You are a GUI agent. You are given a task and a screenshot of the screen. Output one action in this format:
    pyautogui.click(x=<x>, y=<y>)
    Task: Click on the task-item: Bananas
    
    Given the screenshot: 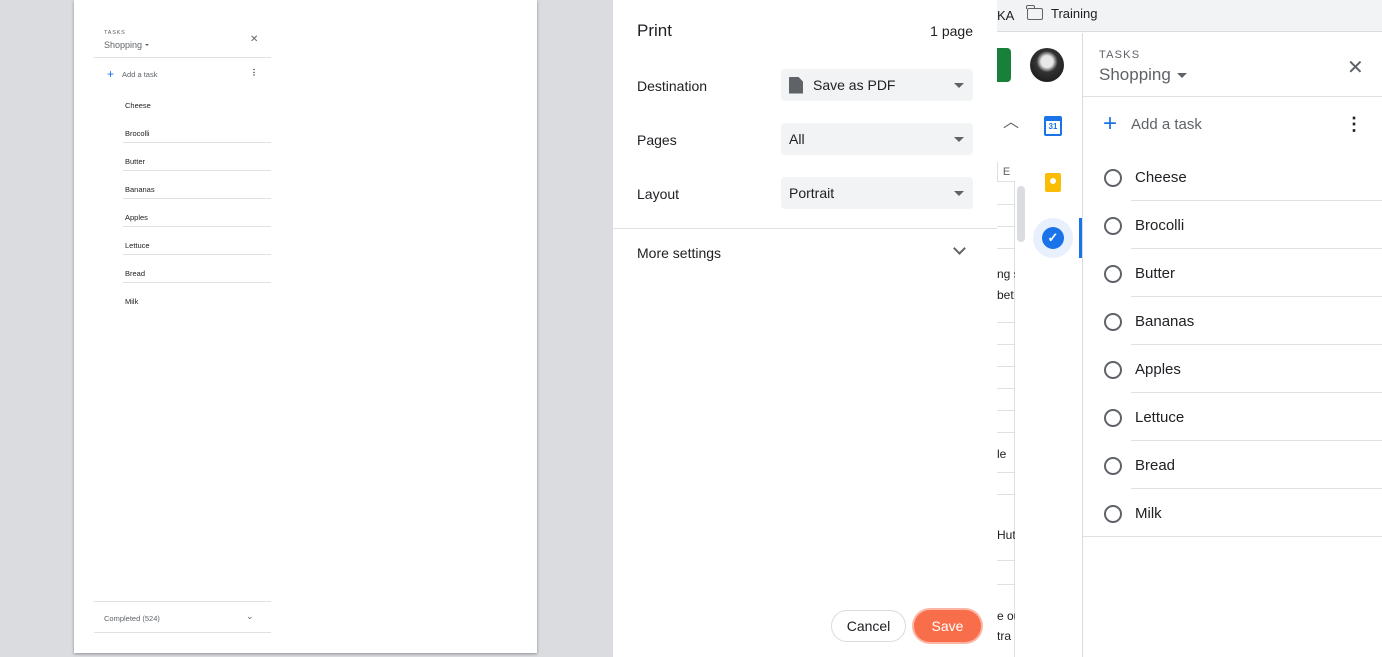 What is the action you would take?
    pyautogui.click(x=1232, y=321)
    